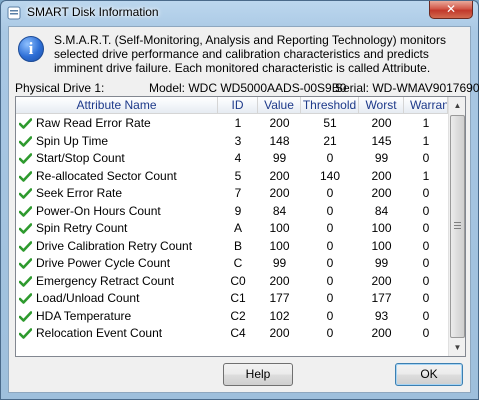  What do you see at coordinates (426, 105) in the screenshot?
I see `column-header-warranty: Warranty` at bounding box center [426, 105].